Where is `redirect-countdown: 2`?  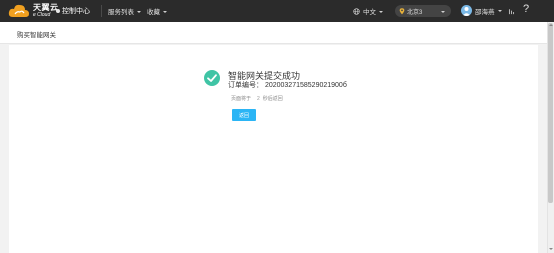 redirect-countdown: 2 is located at coordinates (258, 98).